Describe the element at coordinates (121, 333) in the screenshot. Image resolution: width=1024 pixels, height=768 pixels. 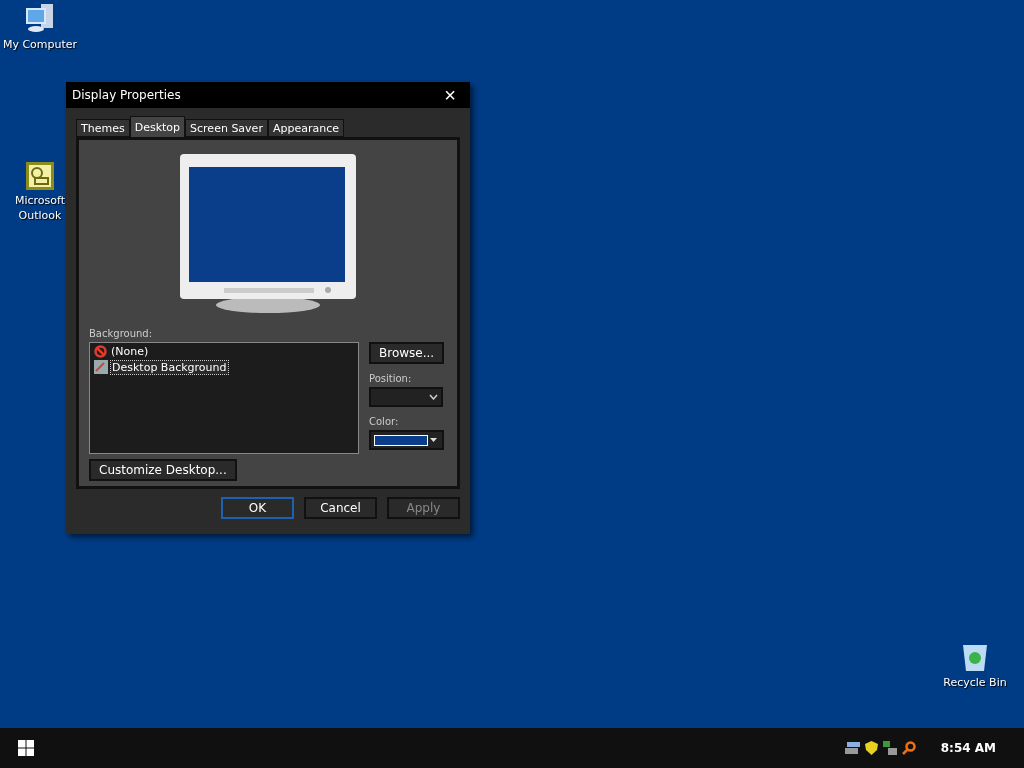
I see `background-label: Background:` at that location.